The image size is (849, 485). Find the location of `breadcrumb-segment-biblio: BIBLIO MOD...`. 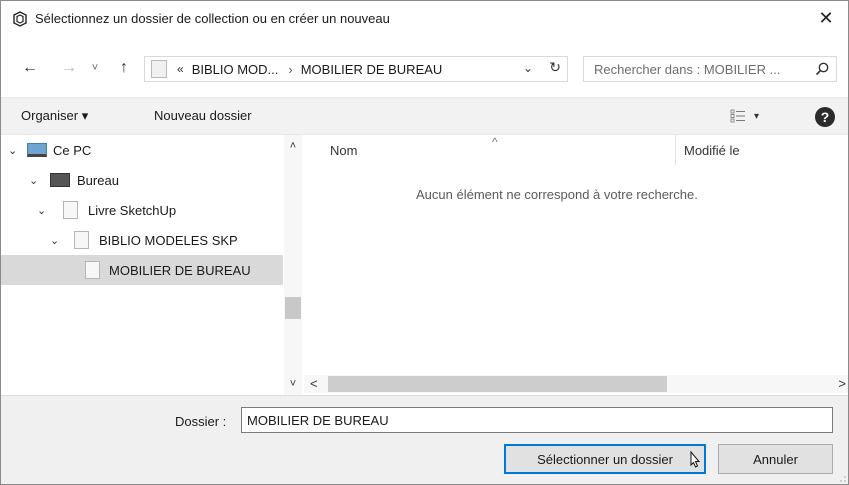

breadcrumb-segment-biblio: BIBLIO MOD... is located at coordinates (235, 69).